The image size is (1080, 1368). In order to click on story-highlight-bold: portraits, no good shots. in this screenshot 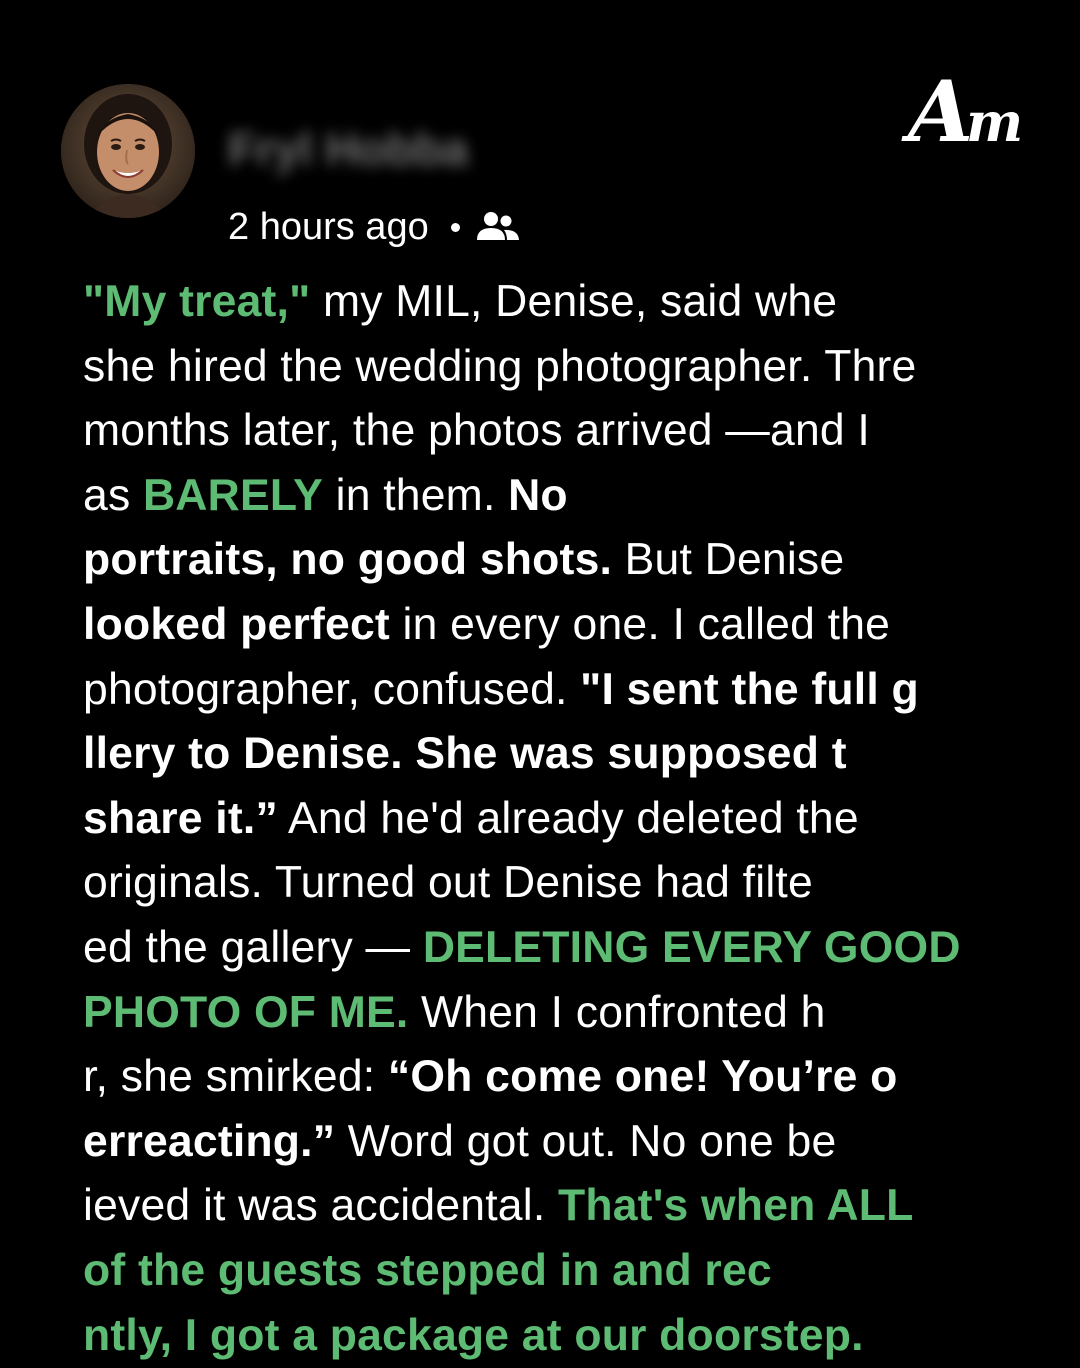, I will do `click(347, 559)`.